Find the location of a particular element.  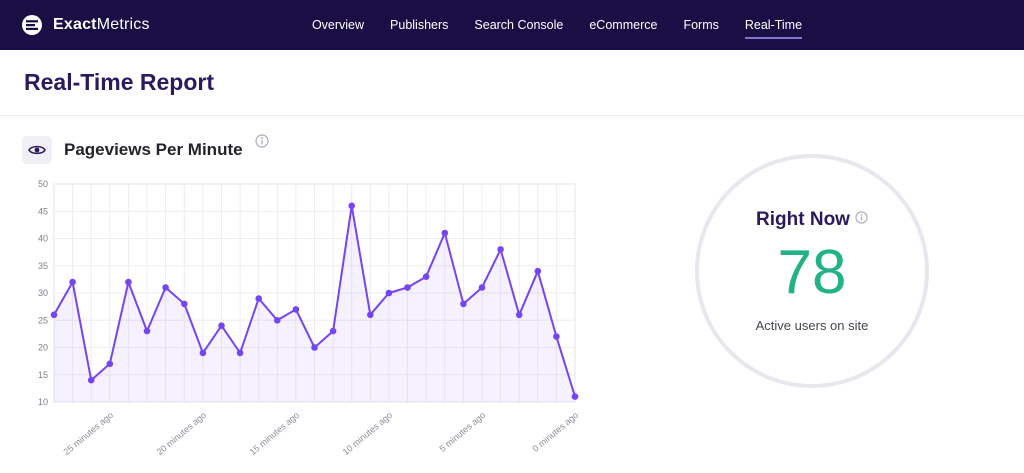

pageviews-info-icon is located at coordinates (261, 141).